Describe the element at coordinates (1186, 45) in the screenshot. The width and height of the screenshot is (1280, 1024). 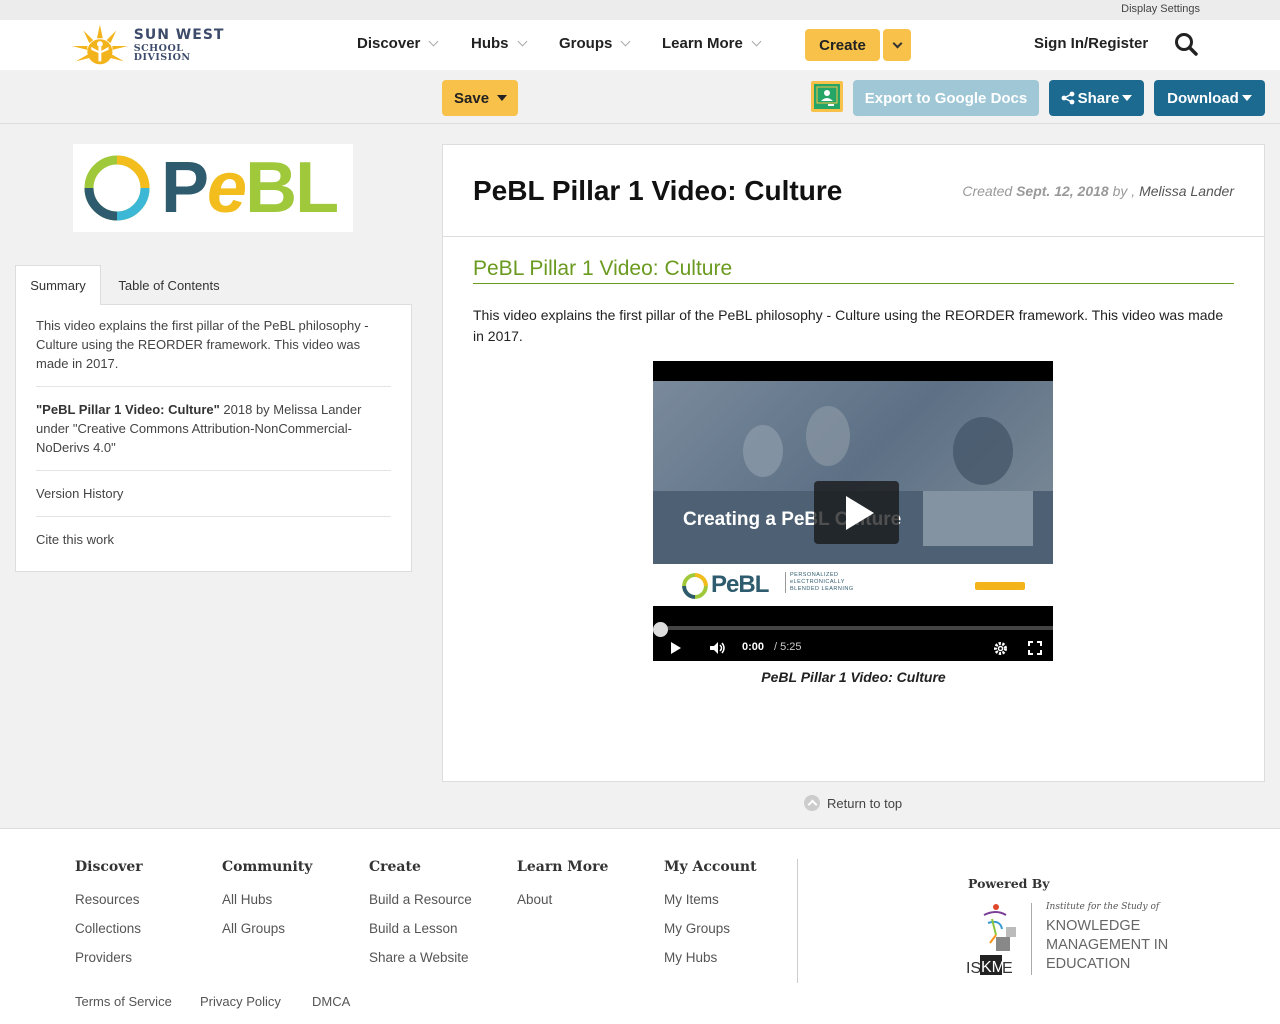
I see `search-icon` at that location.